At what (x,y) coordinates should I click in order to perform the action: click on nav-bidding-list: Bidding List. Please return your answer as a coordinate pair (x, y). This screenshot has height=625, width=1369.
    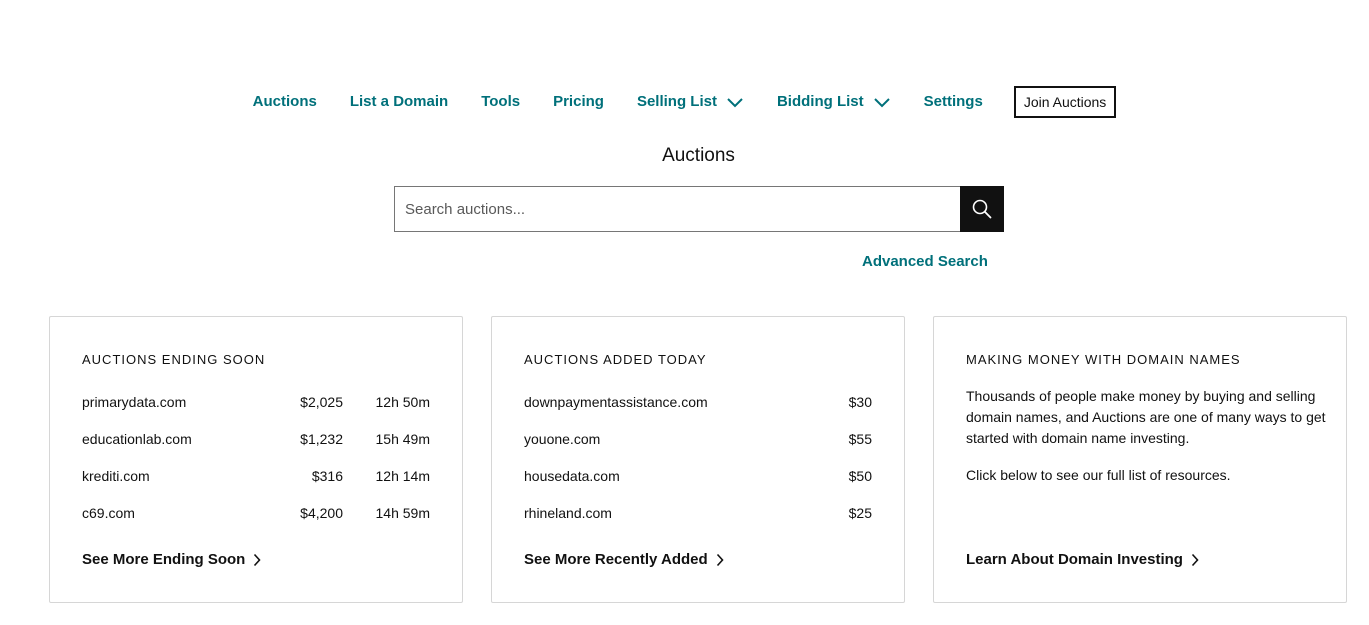
    Looking at the image, I should click on (834, 101).